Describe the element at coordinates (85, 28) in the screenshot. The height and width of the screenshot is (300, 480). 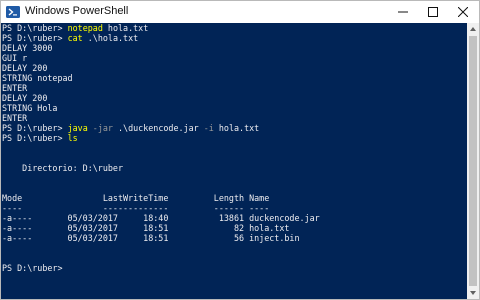
I see `console-command: notepad` at that location.